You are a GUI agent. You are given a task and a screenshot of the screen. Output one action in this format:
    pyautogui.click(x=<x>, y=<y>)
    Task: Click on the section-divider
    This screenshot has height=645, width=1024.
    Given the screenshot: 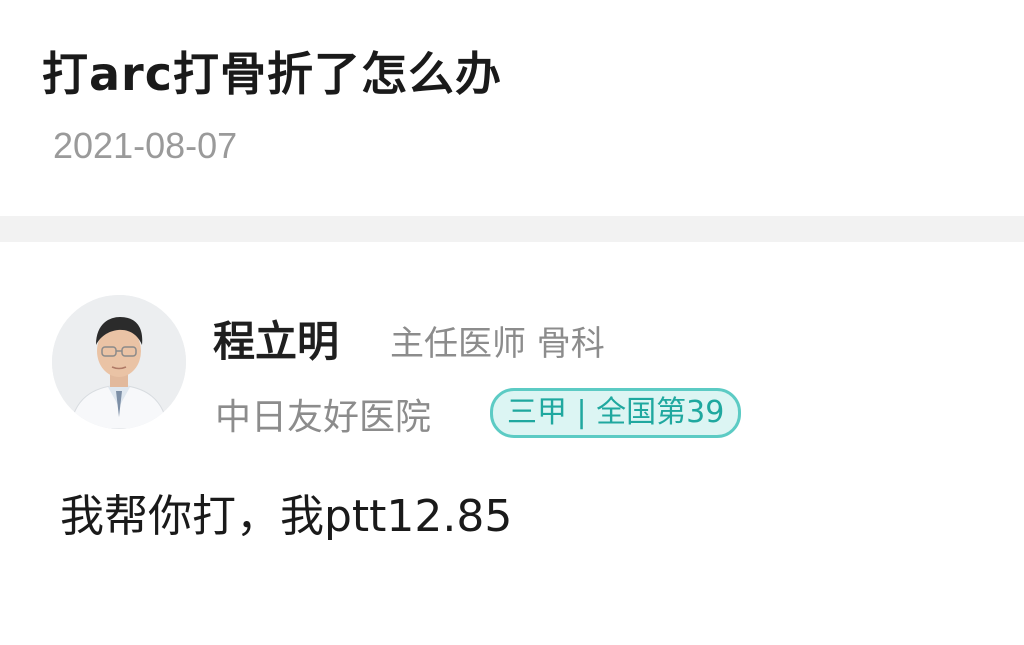 What is the action you would take?
    pyautogui.click(x=512, y=229)
    